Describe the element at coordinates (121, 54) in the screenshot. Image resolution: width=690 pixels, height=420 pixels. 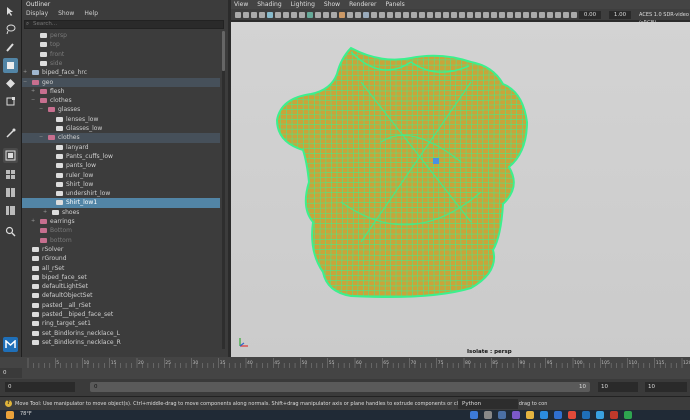
I see `outliner-item: front` at that location.